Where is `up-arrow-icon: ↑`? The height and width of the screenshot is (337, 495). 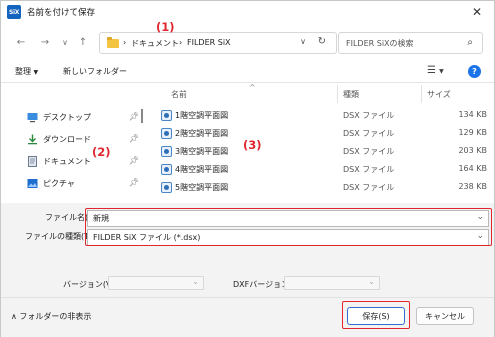
up-arrow-icon: ↑ is located at coordinates (83, 42).